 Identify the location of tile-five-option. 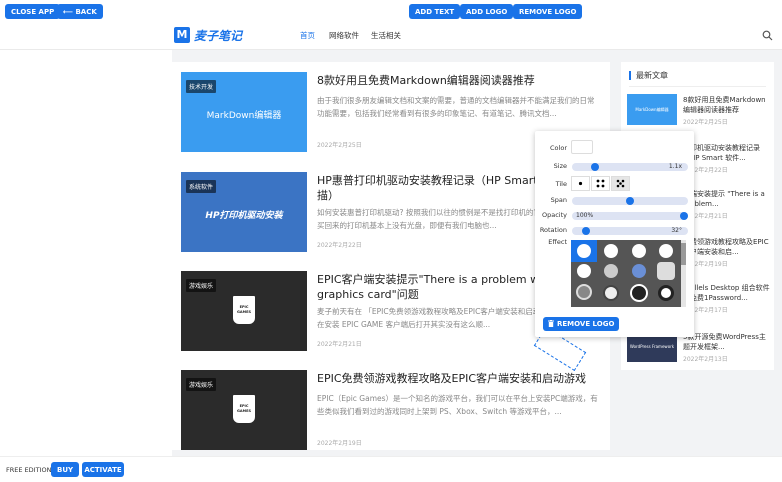
(620, 183).